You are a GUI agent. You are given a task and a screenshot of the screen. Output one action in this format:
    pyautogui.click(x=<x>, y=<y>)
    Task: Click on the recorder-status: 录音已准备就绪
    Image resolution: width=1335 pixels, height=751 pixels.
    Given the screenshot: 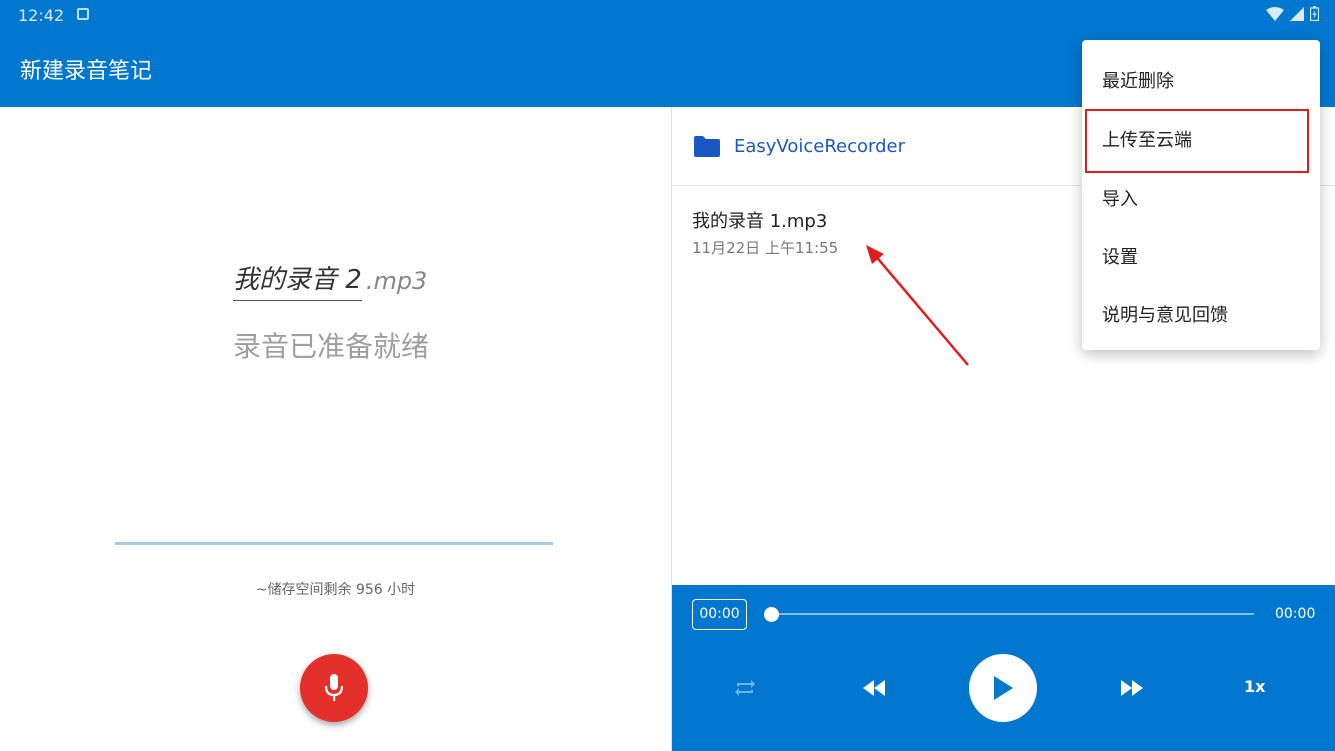 What is the action you would take?
    pyautogui.click(x=331, y=346)
    